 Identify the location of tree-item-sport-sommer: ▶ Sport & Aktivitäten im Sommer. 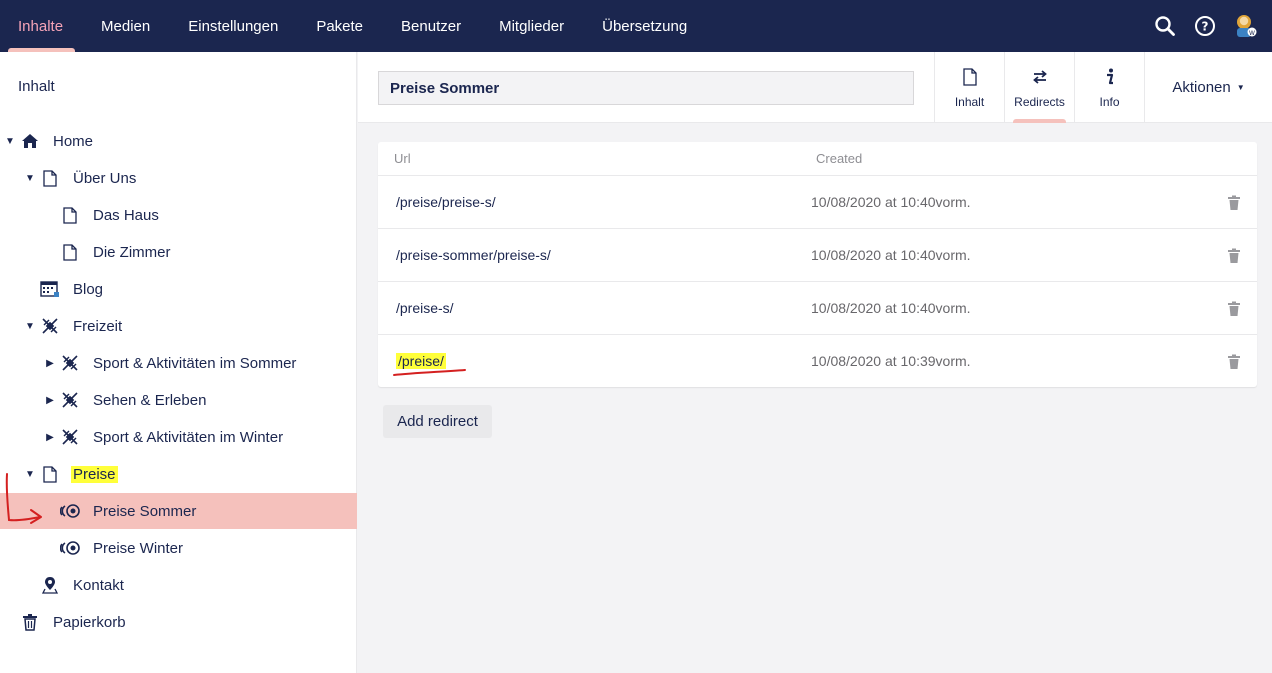
(178, 363).